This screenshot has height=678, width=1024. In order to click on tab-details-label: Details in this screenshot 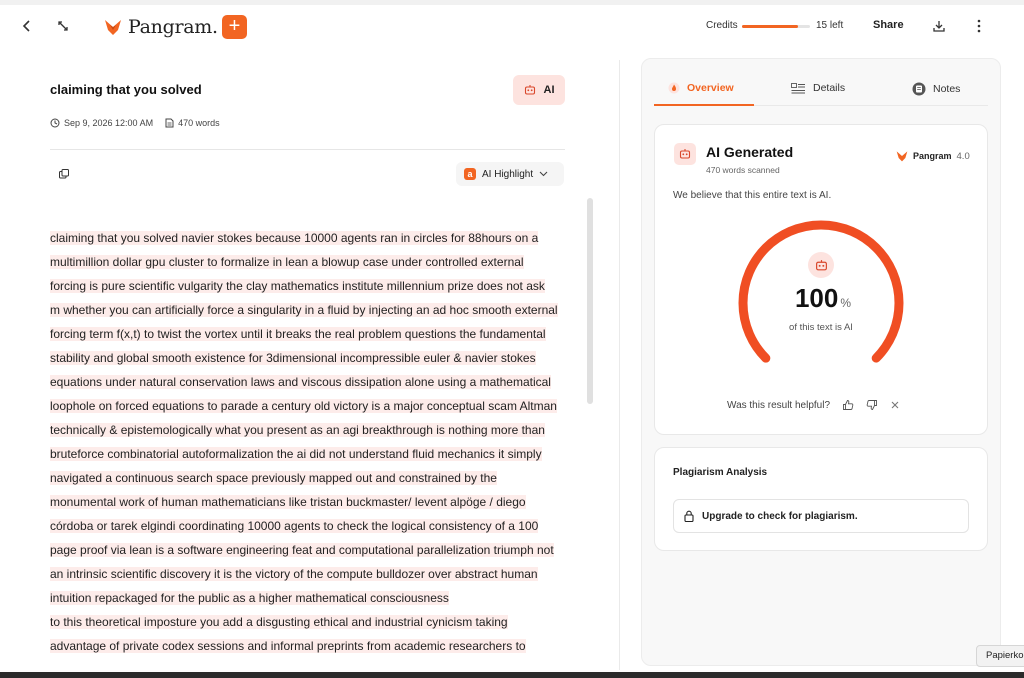, I will do `click(829, 88)`.